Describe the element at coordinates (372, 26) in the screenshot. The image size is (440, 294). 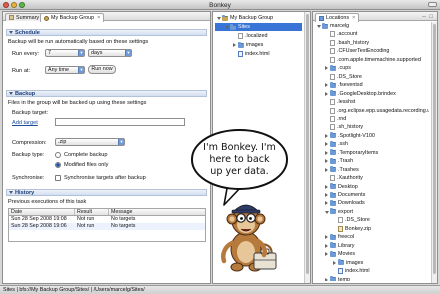
I see `tree-item: marcelg` at that location.